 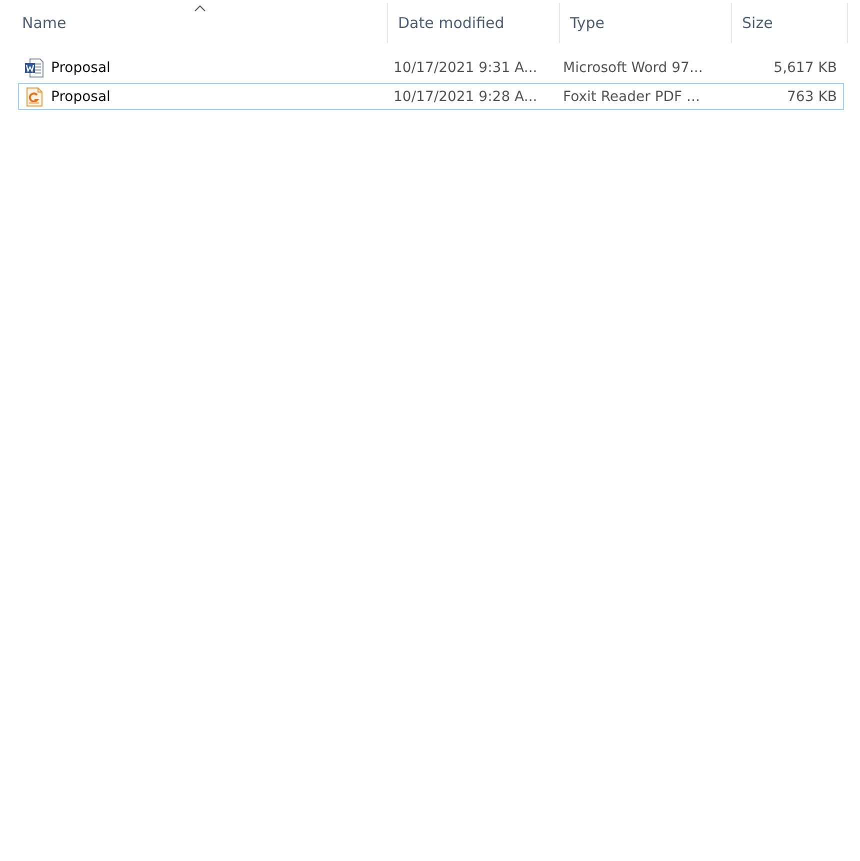 I want to click on file-size: 5,617 KB, so click(x=805, y=68).